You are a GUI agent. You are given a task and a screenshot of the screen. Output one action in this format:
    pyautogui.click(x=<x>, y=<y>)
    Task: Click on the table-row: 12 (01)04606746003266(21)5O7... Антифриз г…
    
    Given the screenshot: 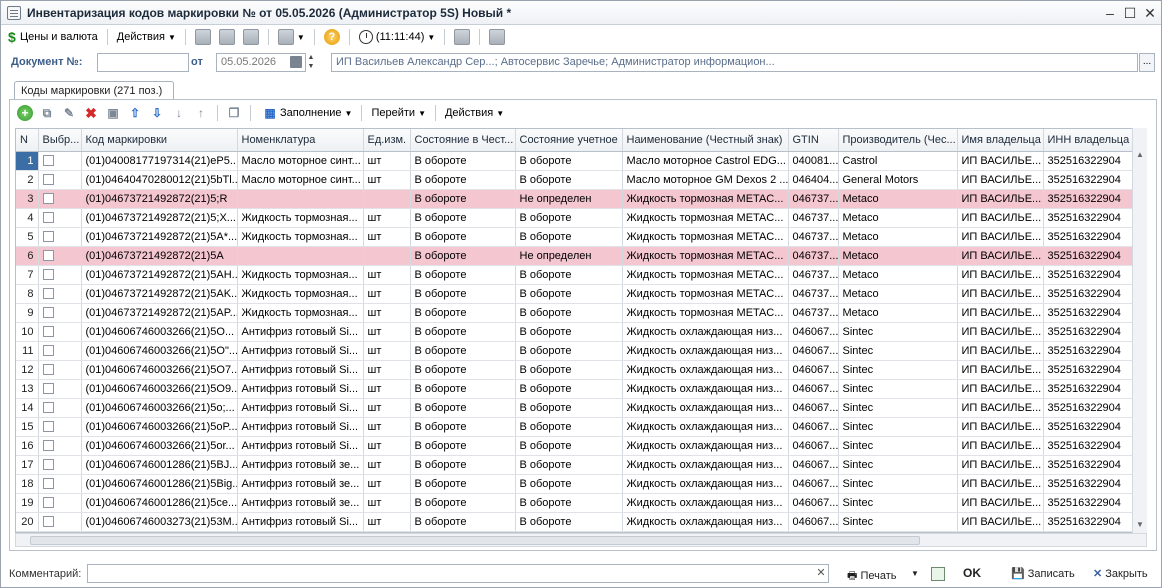 What is the action you would take?
    pyautogui.click(x=574, y=370)
    